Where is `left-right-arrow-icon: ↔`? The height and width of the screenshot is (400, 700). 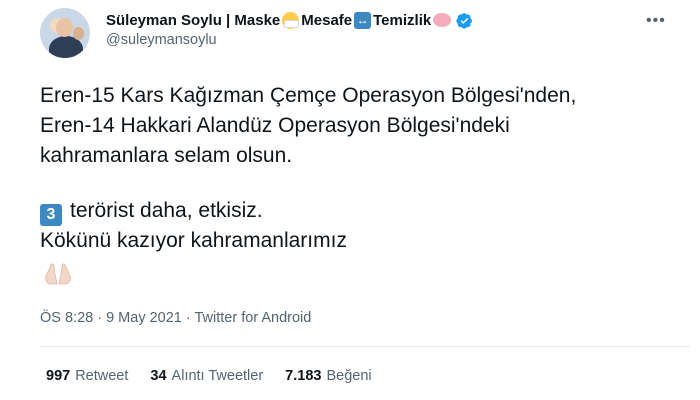 left-right-arrow-icon: ↔ is located at coordinates (363, 20).